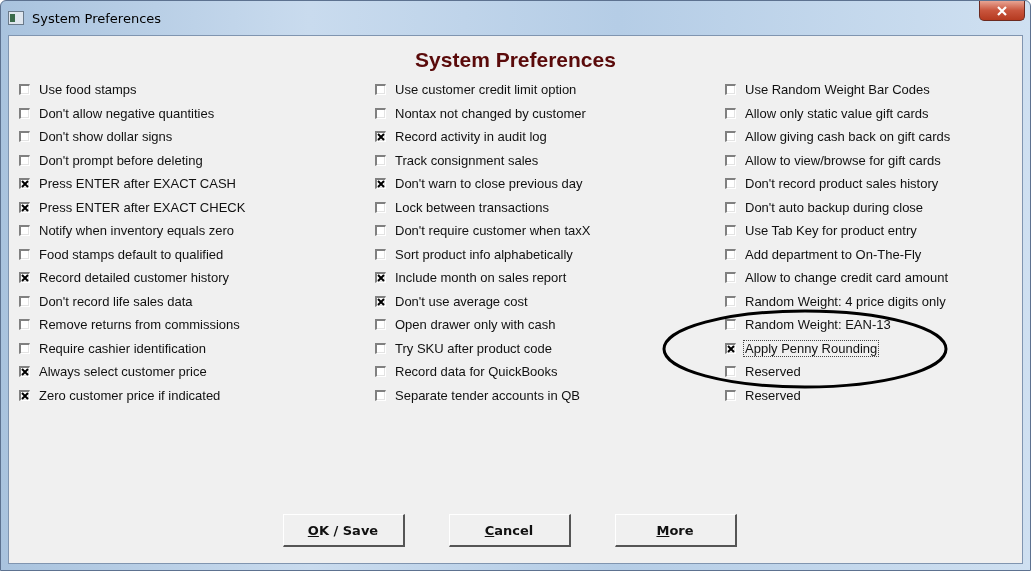 The image size is (1031, 571). What do you see at coordinates (847, 278) in the screenshot?
I see `option-label: Allow to change credit card amount` at bounding box center [847, 278].